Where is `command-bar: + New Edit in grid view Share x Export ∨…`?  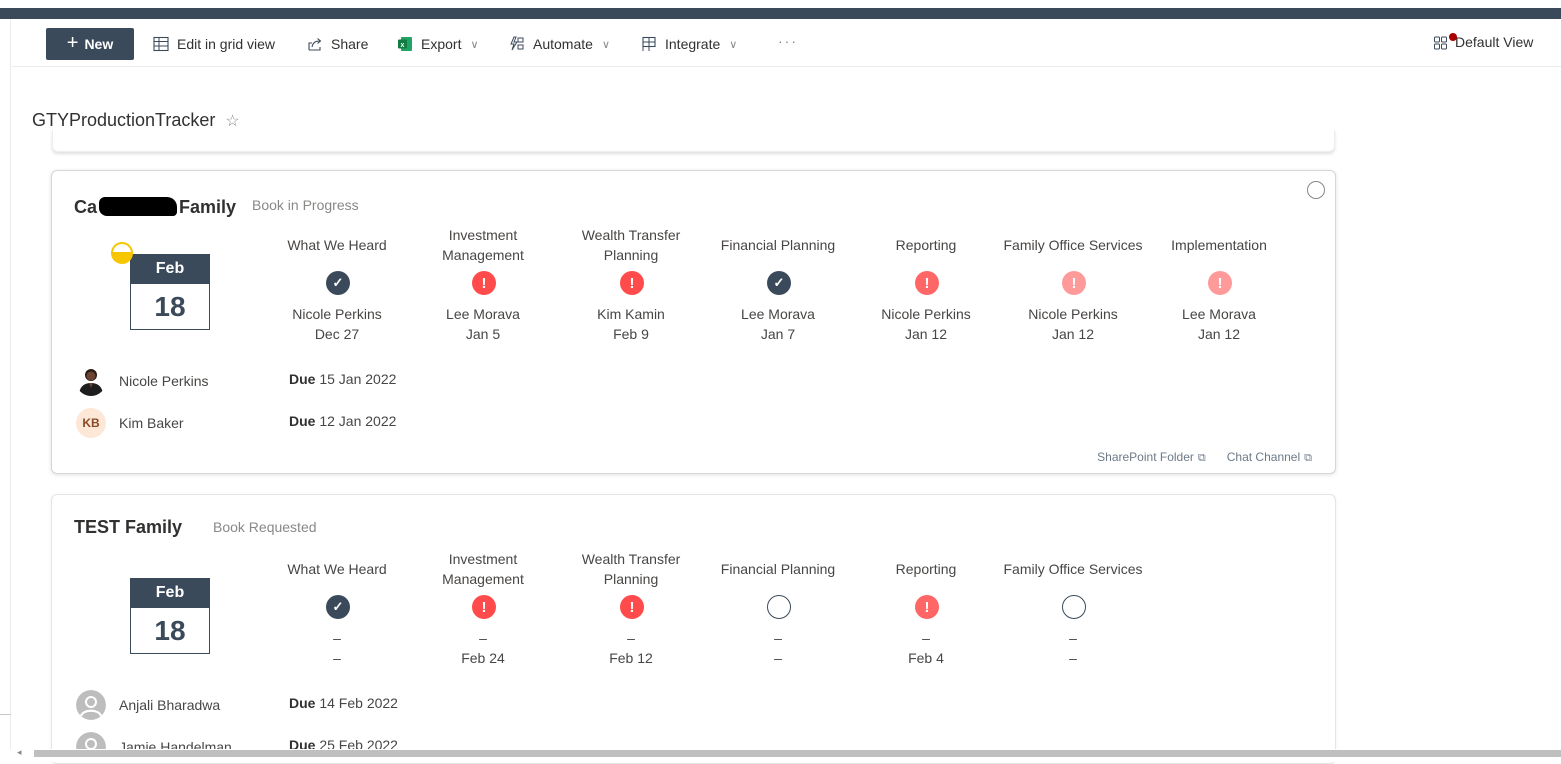 command-bar: + New Edit in grid view Share x Export ∨… is located at coordinates (786, 43).